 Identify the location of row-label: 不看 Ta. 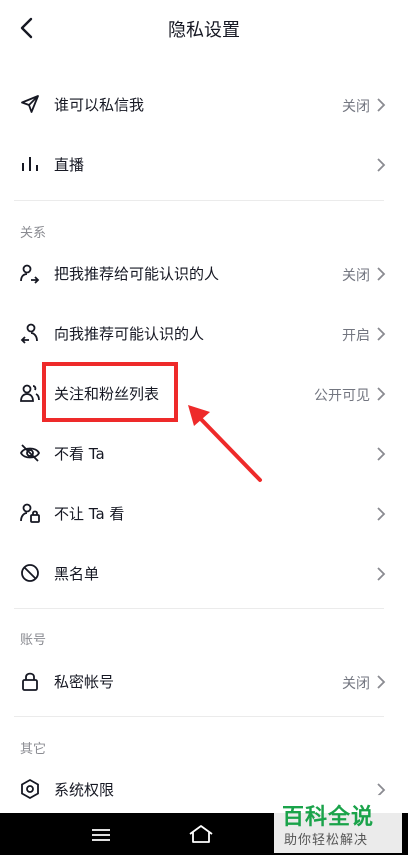
(79, 454).